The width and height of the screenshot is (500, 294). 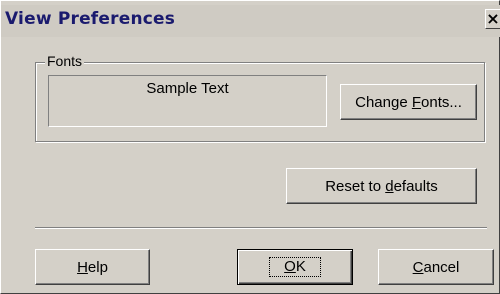 I want to click on help-button: Help, so click(x=92, y=267).